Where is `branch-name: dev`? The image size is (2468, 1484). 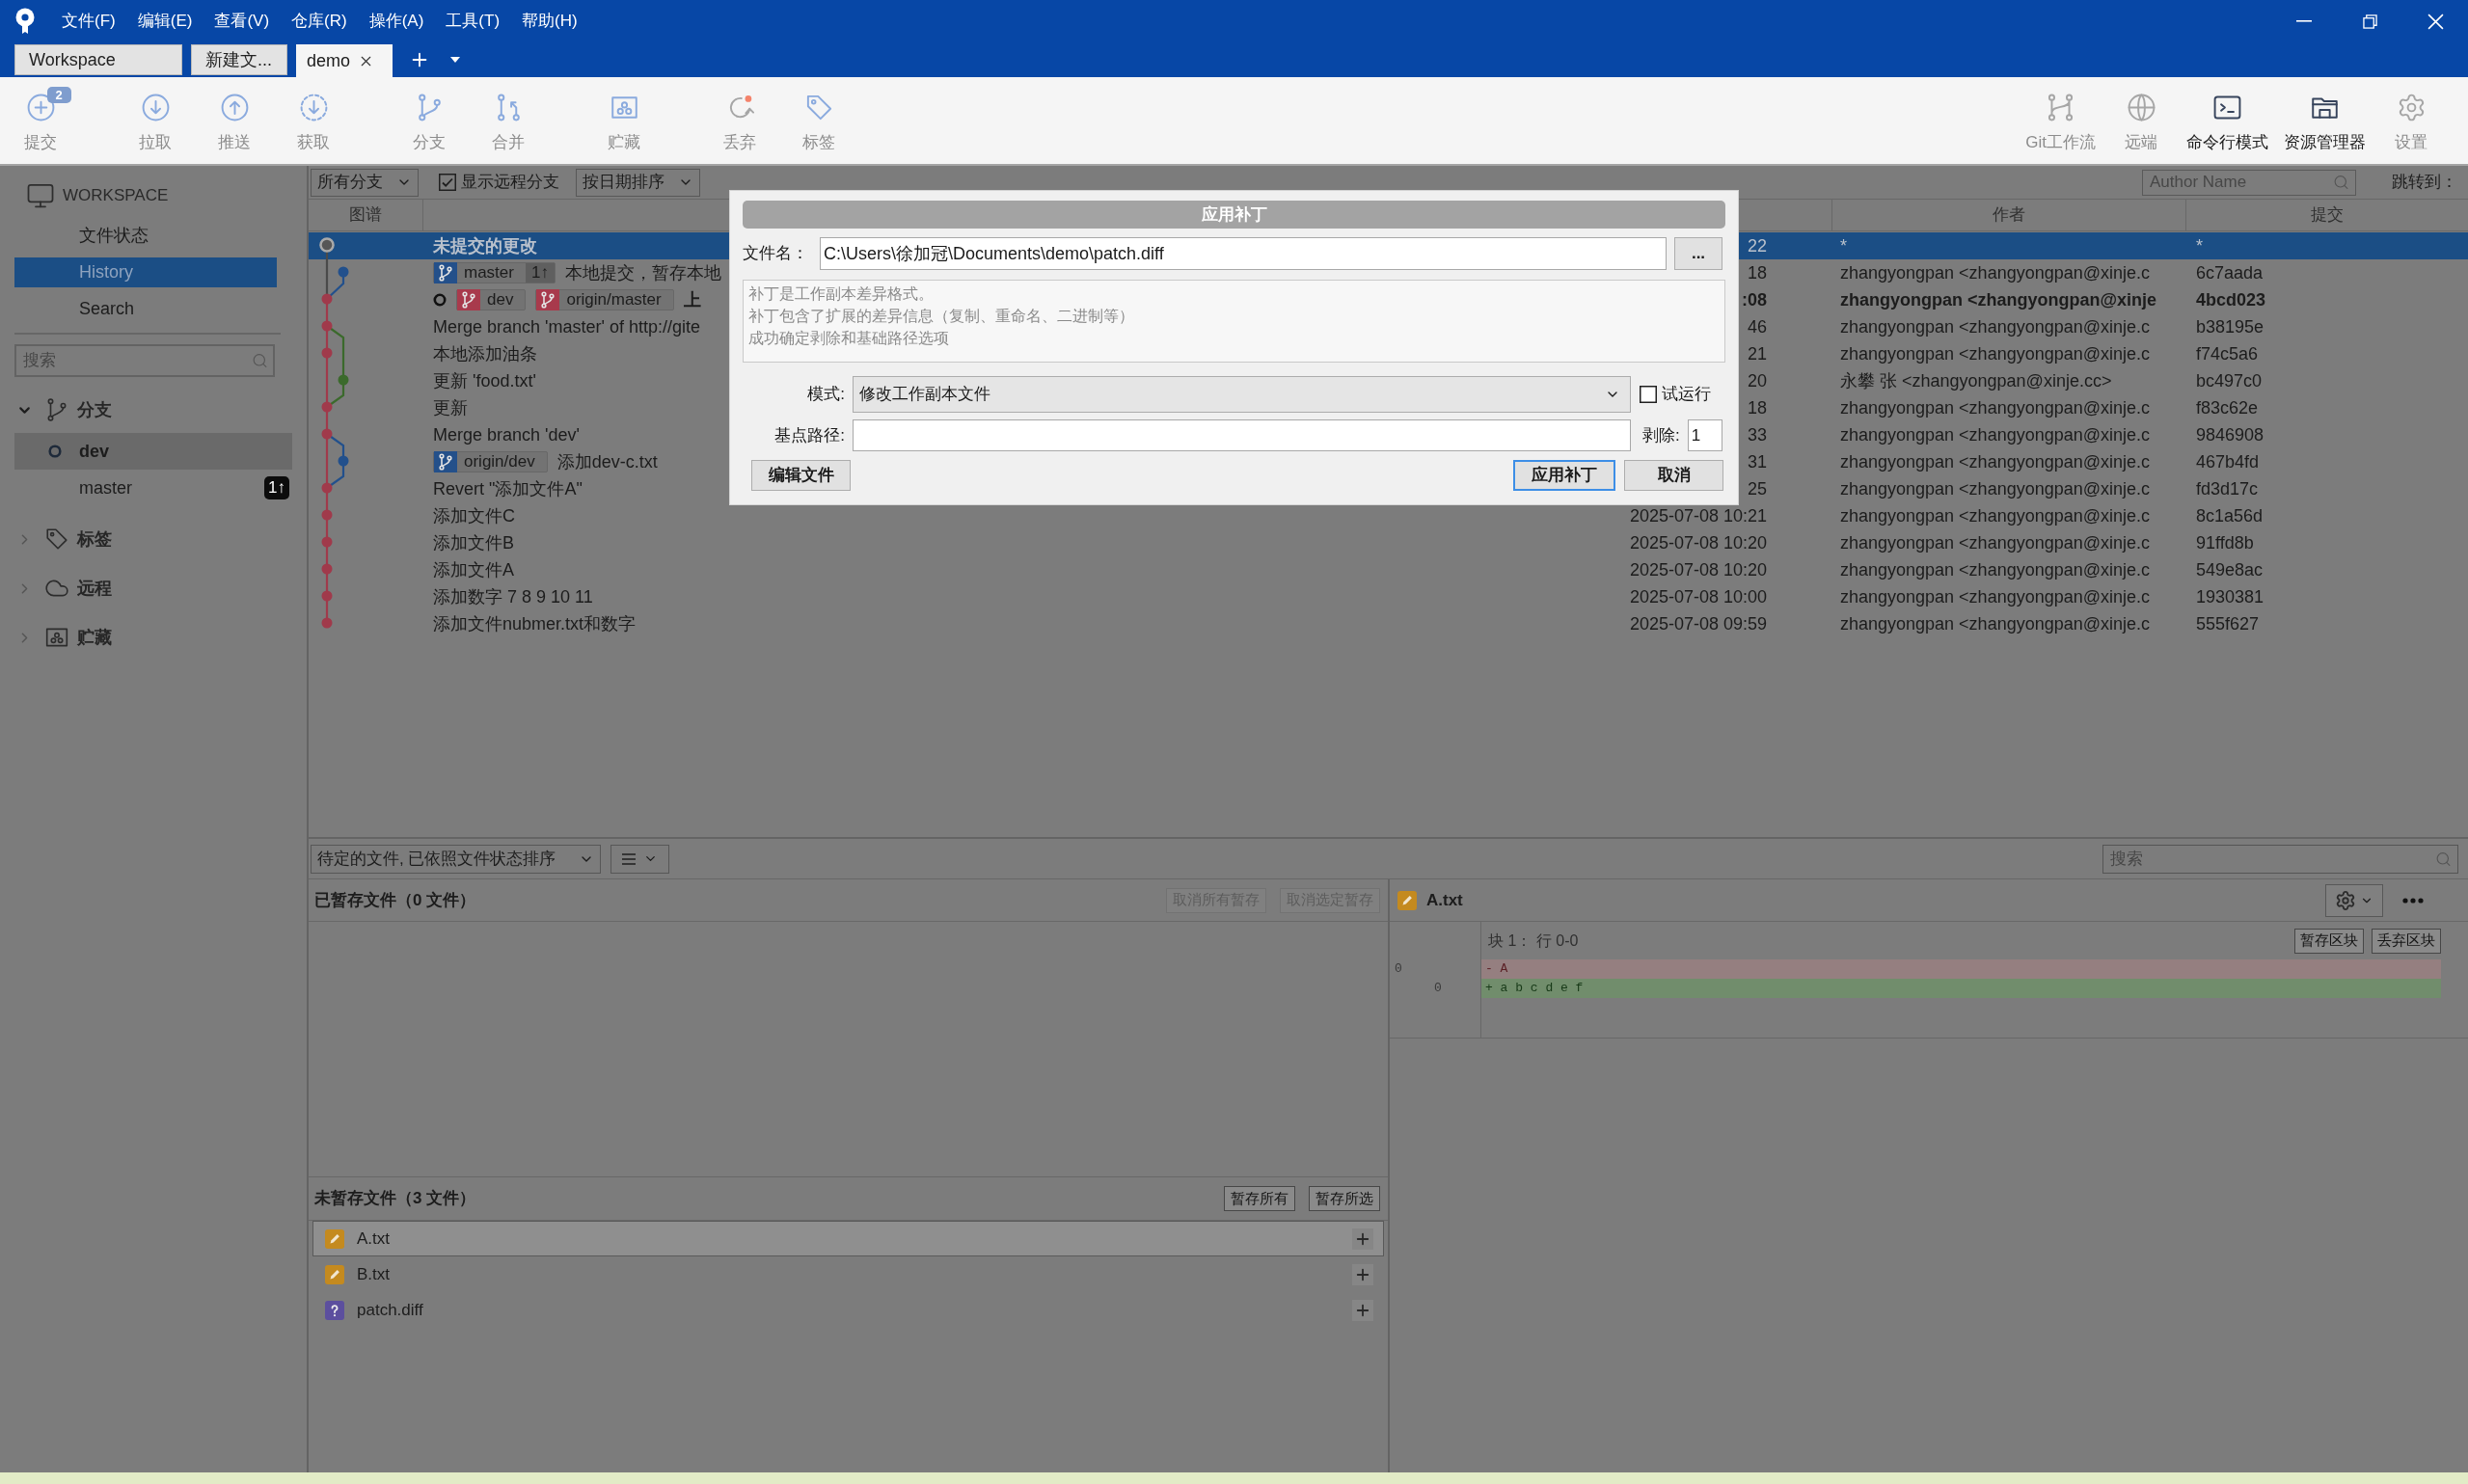
branch-name: dev is located at coordinates (500, 300).